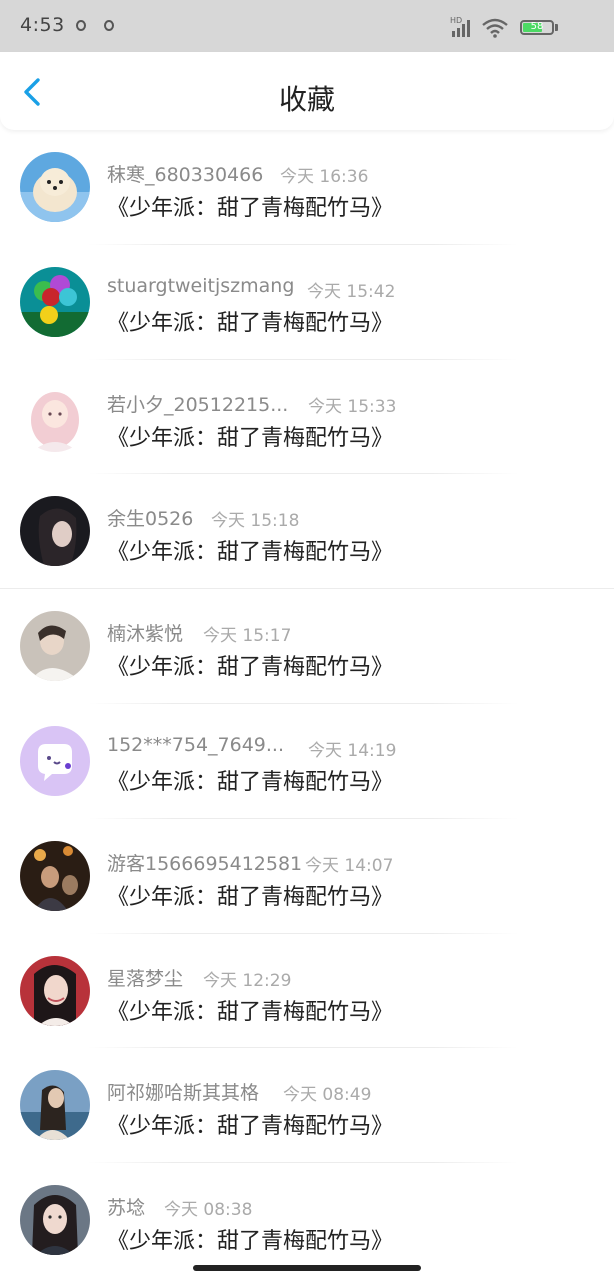  I want to click on item-username: stuargtweitjszmang, so click(201, 285).